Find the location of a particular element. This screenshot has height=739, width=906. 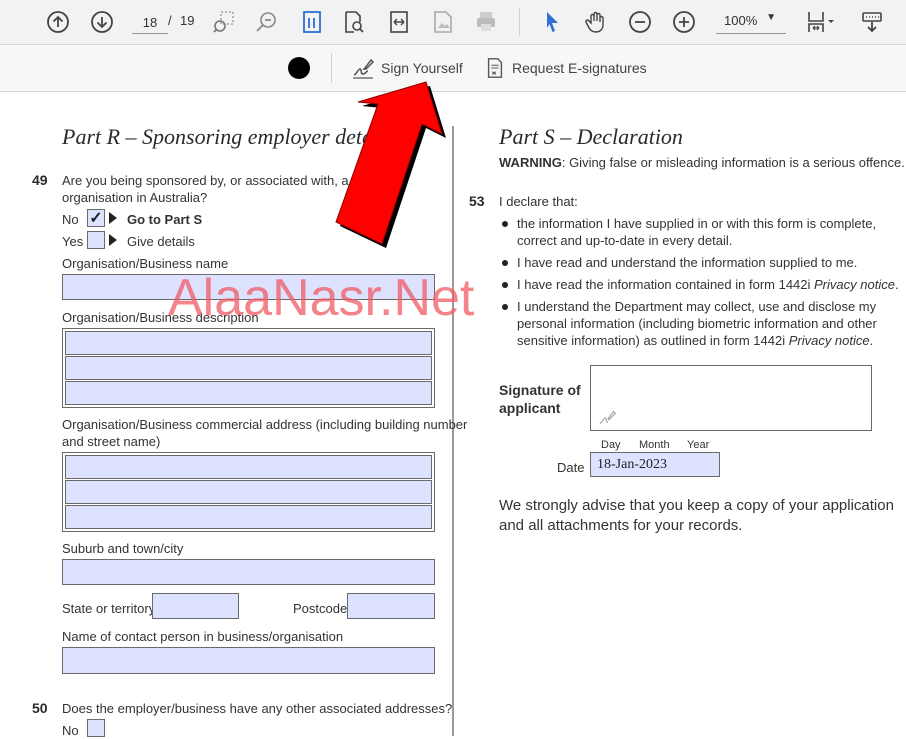

org-description-field is located at coordinates (248, 368).